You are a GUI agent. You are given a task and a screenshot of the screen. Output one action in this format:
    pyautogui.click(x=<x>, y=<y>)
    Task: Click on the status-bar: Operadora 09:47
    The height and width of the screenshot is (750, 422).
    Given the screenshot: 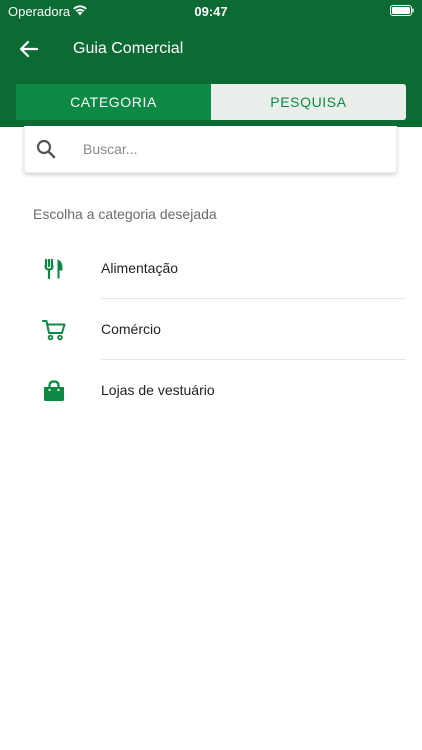 What is the action you would take?
    pyautogui.click(x=211, y=11)
    